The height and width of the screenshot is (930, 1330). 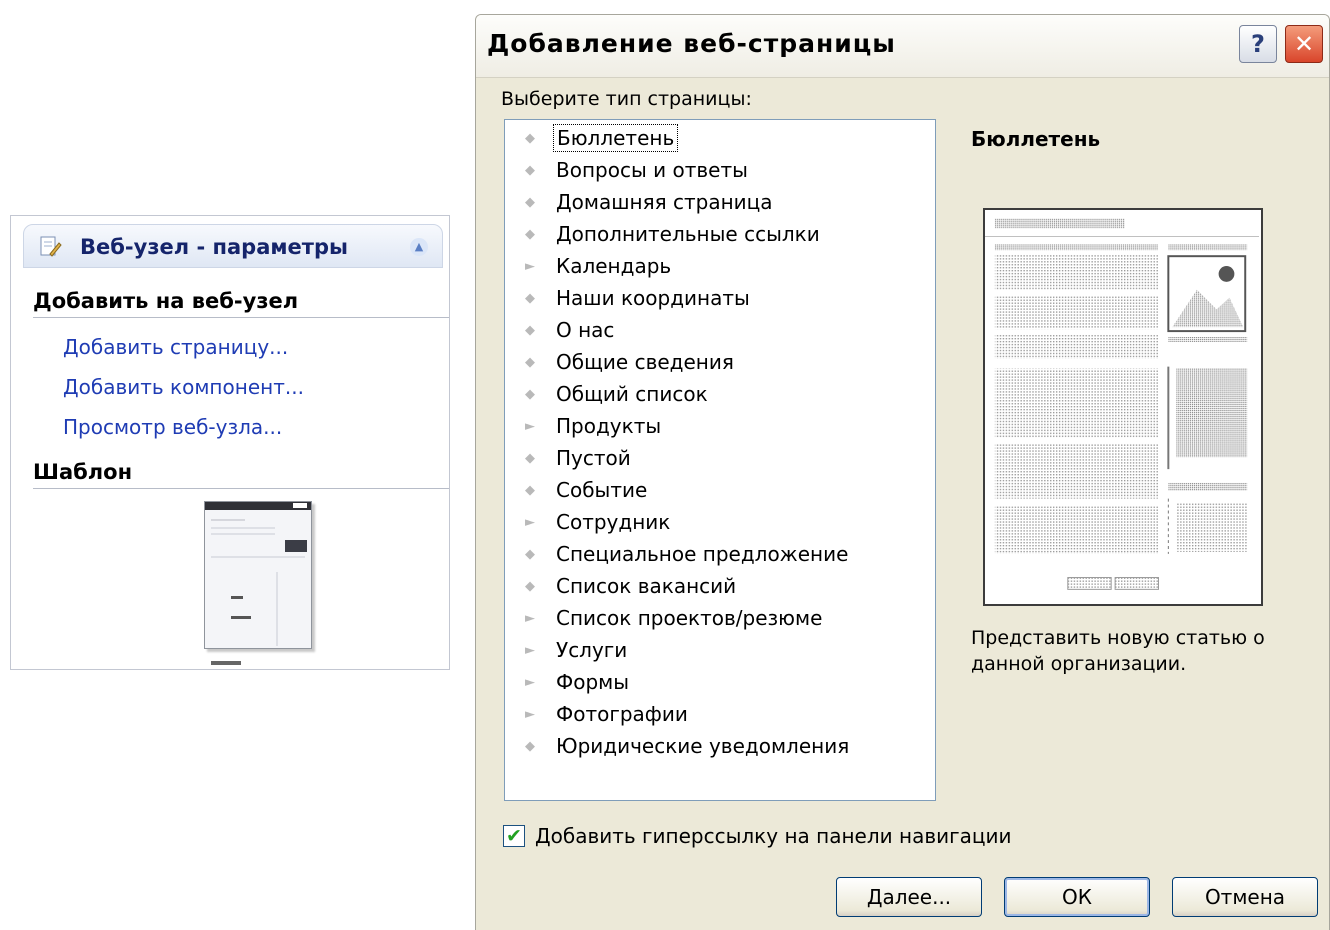 I want to click on list-item-label: Фотографии, so click(x=622, y=714).